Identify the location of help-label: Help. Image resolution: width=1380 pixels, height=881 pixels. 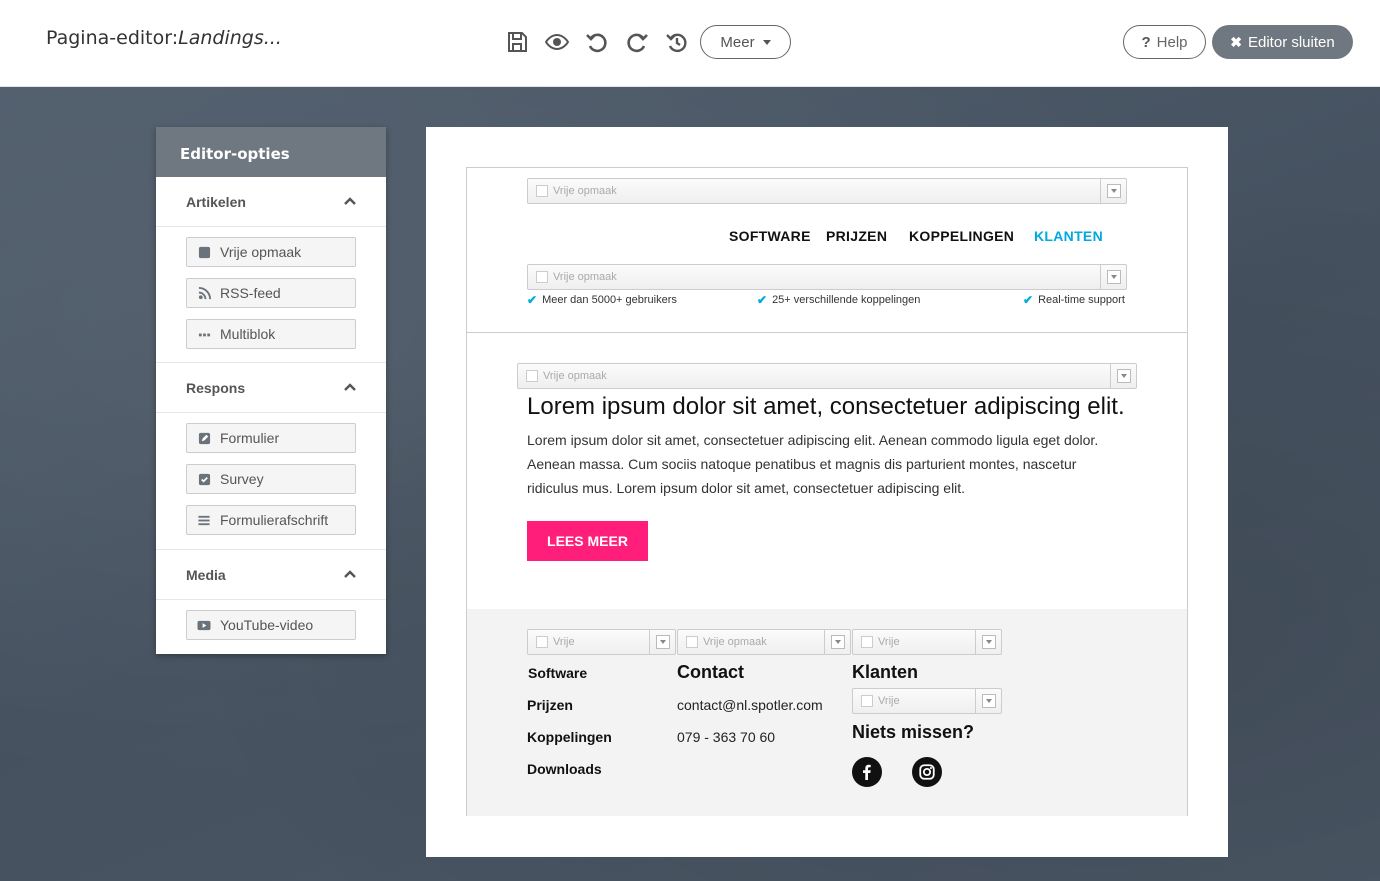
(1172, 42).